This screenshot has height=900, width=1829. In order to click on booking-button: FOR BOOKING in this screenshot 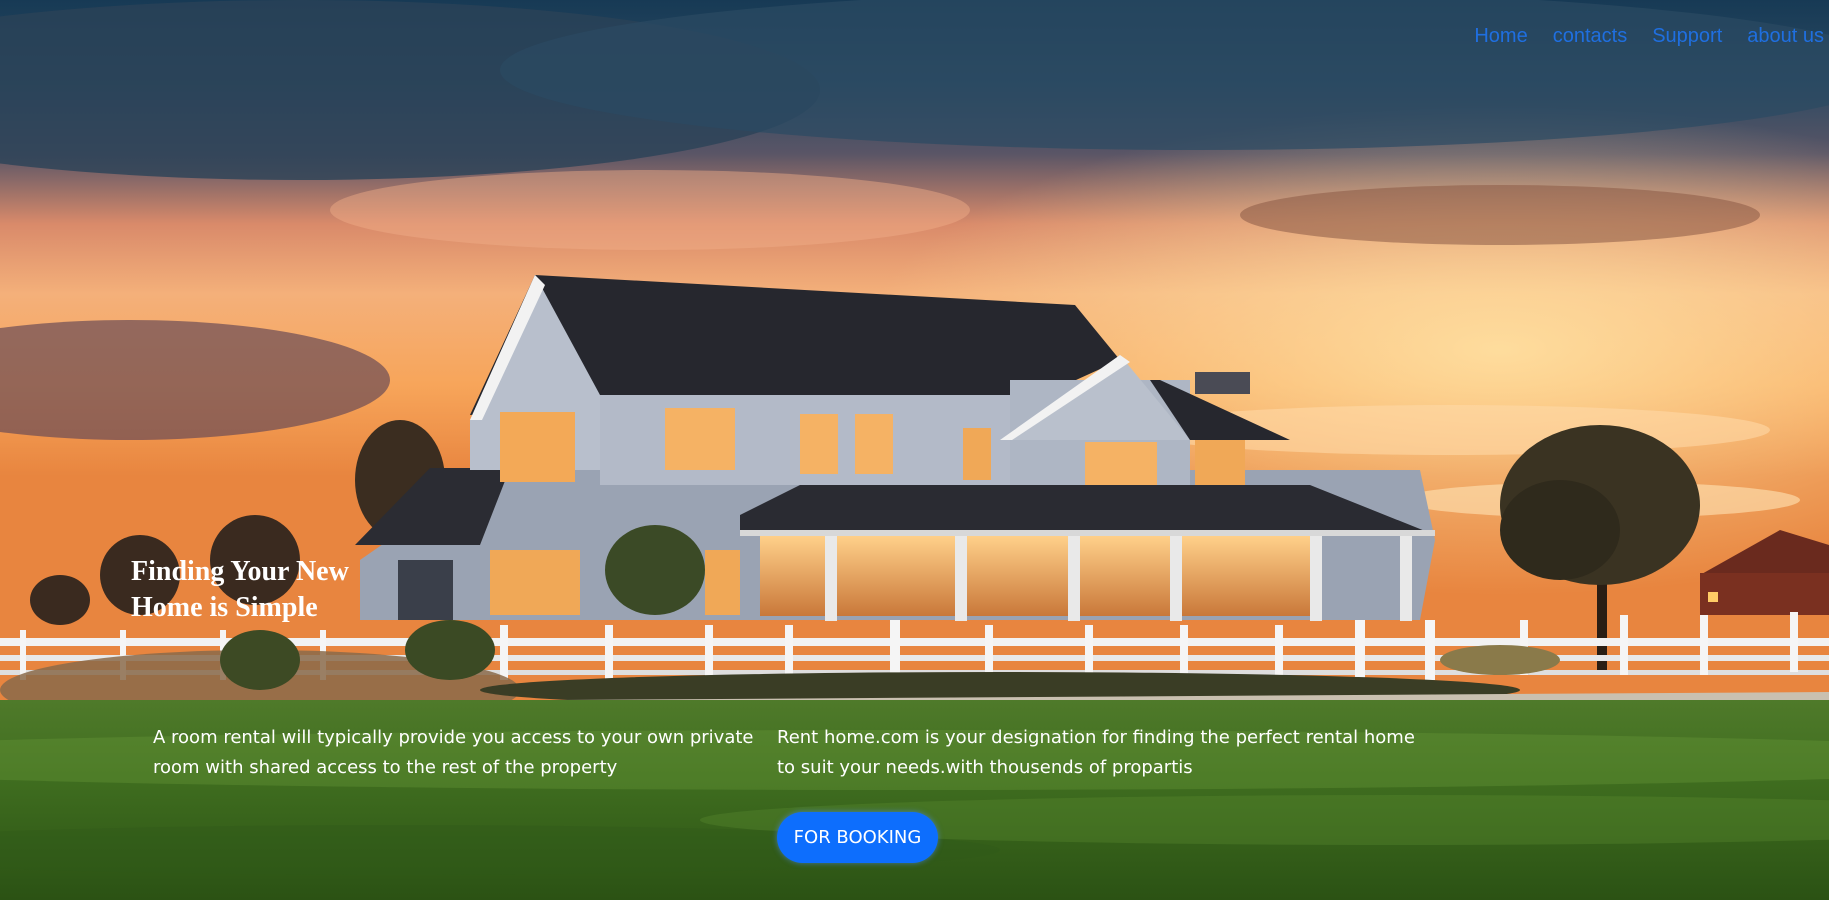, I will do `click(857, 837)`.